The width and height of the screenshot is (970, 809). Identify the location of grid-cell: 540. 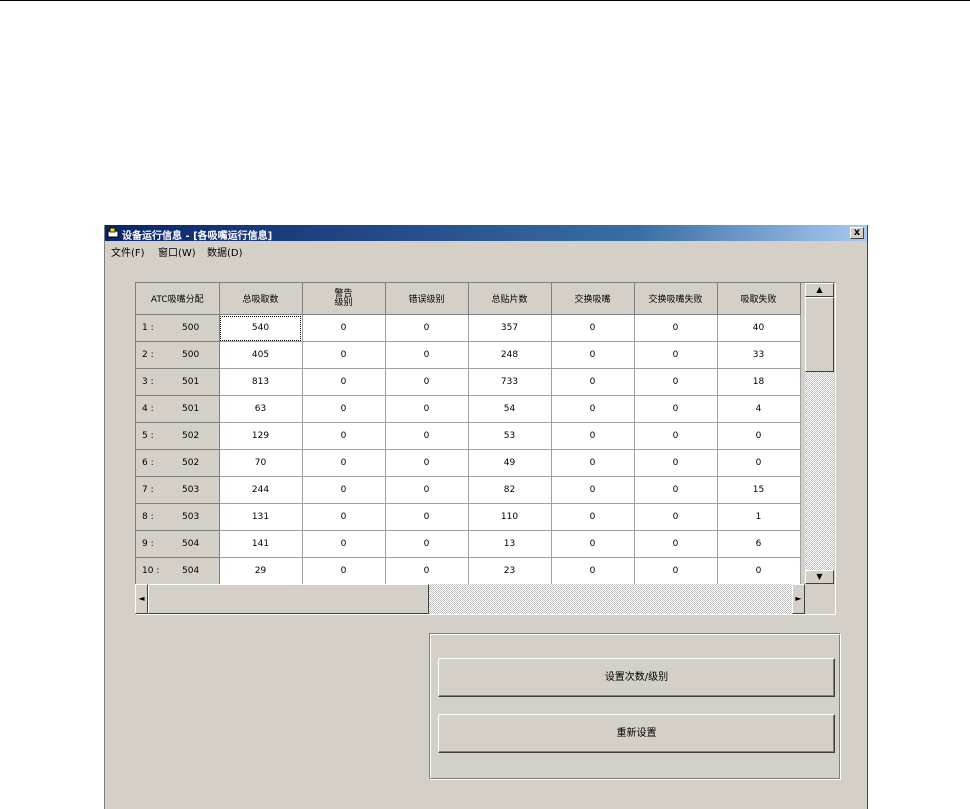
(261, 328).